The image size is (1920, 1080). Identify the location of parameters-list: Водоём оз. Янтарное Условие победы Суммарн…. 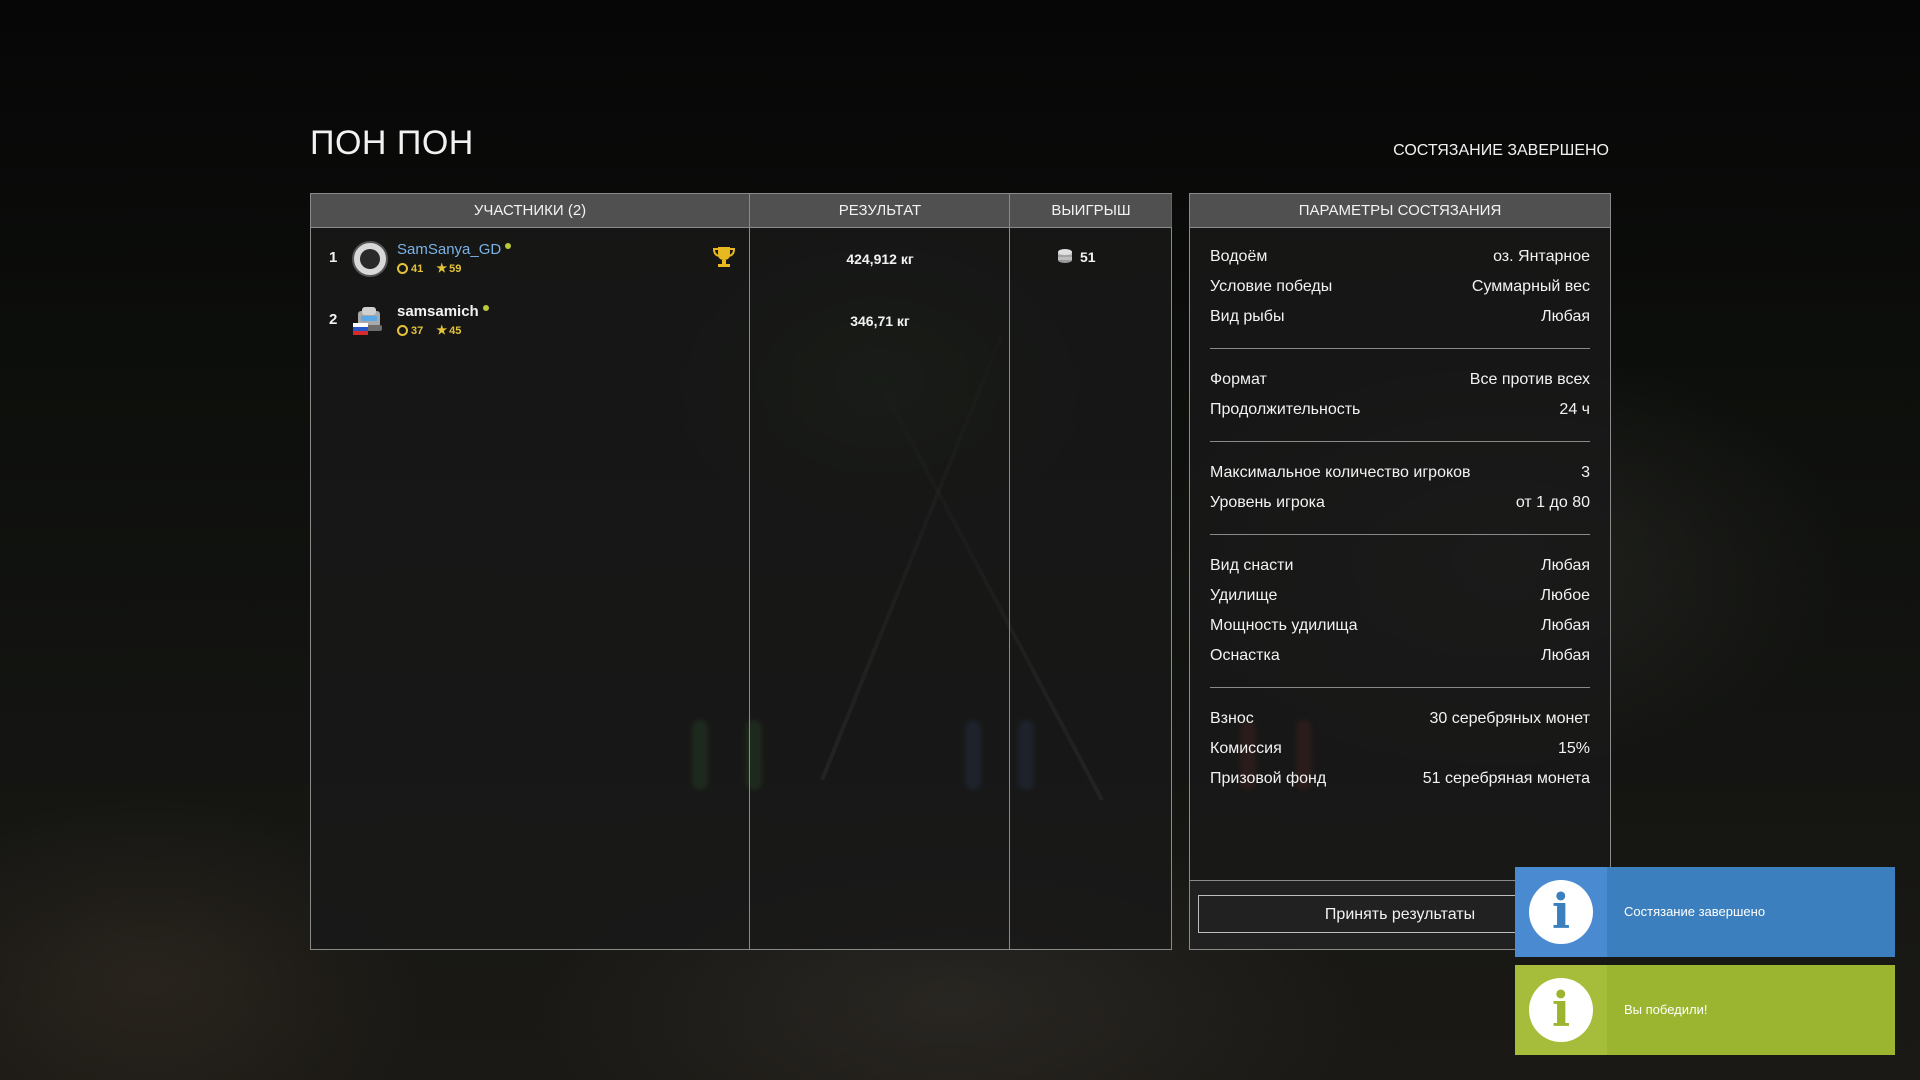
(1400, 519).